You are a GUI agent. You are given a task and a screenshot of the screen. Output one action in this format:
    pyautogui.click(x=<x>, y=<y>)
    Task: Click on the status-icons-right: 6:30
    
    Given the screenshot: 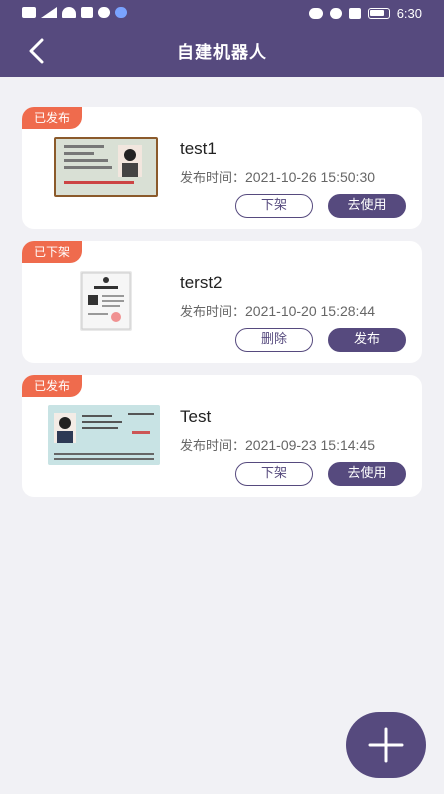 What is the action you would take?
    pyautogui.click(x=365, y=13)
    